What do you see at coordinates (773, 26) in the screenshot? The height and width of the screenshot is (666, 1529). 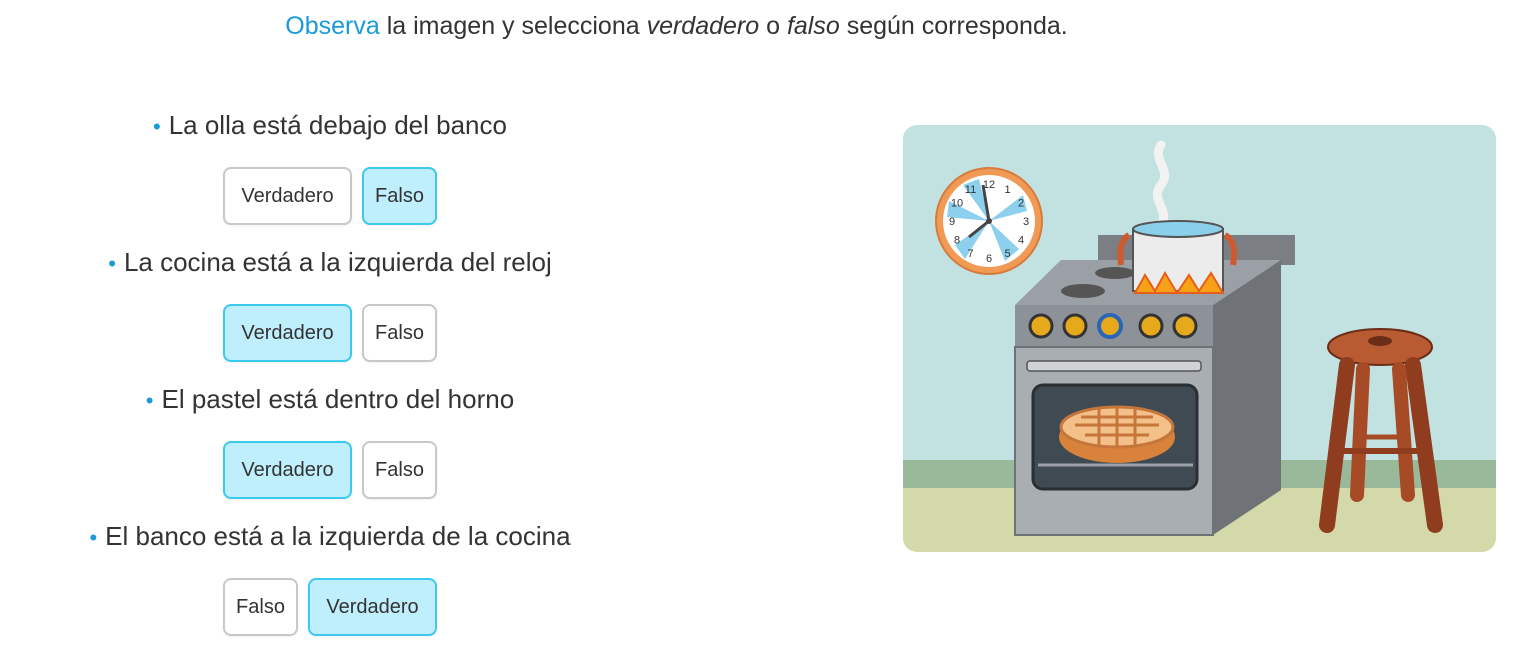 I see `instruction-part: o` at bounding box center [773, 26].